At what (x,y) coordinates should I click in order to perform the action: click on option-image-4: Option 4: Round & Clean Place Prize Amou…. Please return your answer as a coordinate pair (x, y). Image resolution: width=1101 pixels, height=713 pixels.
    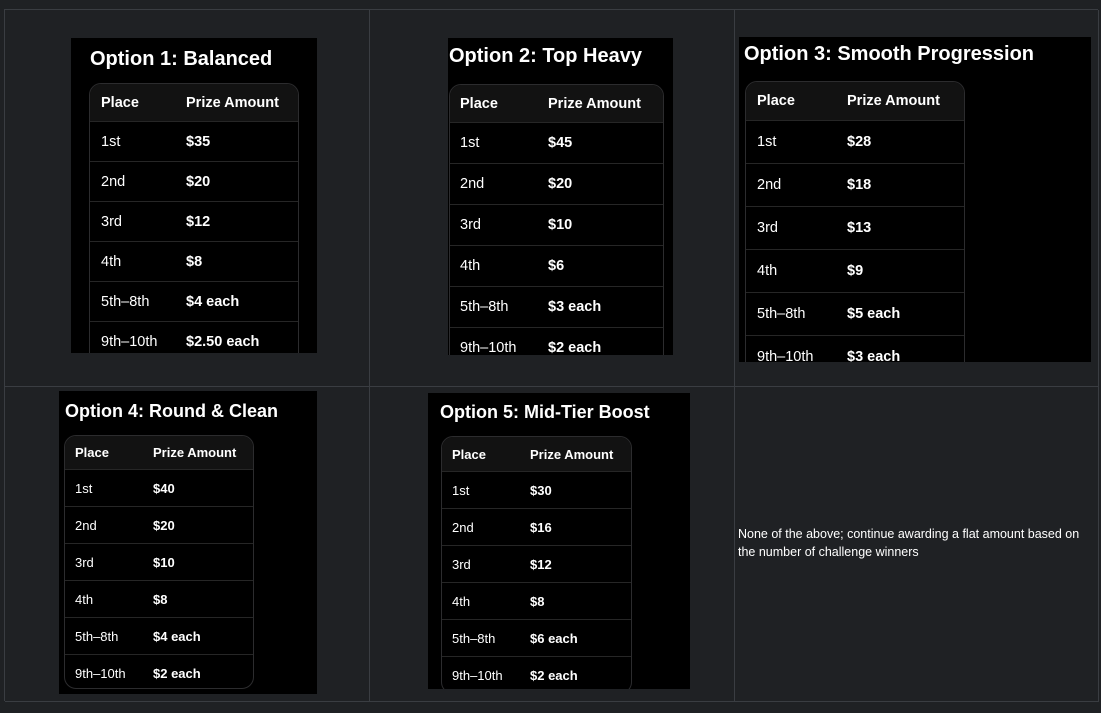
    Looking at the image, I should click on (188, 542).